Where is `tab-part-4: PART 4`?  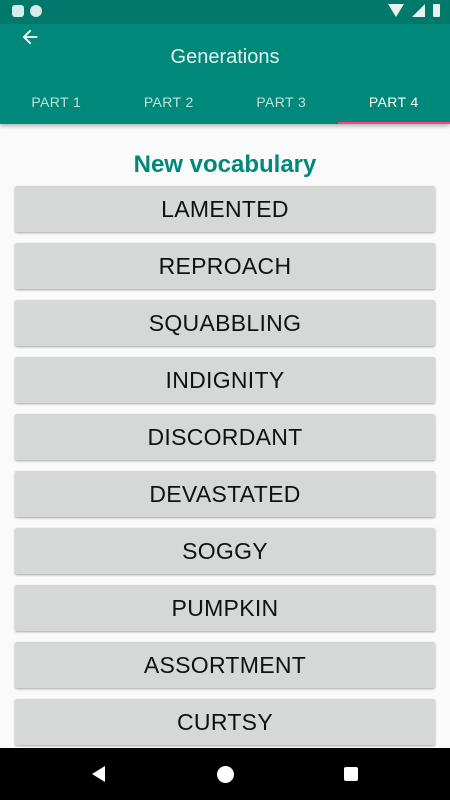
tab-part-4: PART 4 is located at coordinates (393, 102).